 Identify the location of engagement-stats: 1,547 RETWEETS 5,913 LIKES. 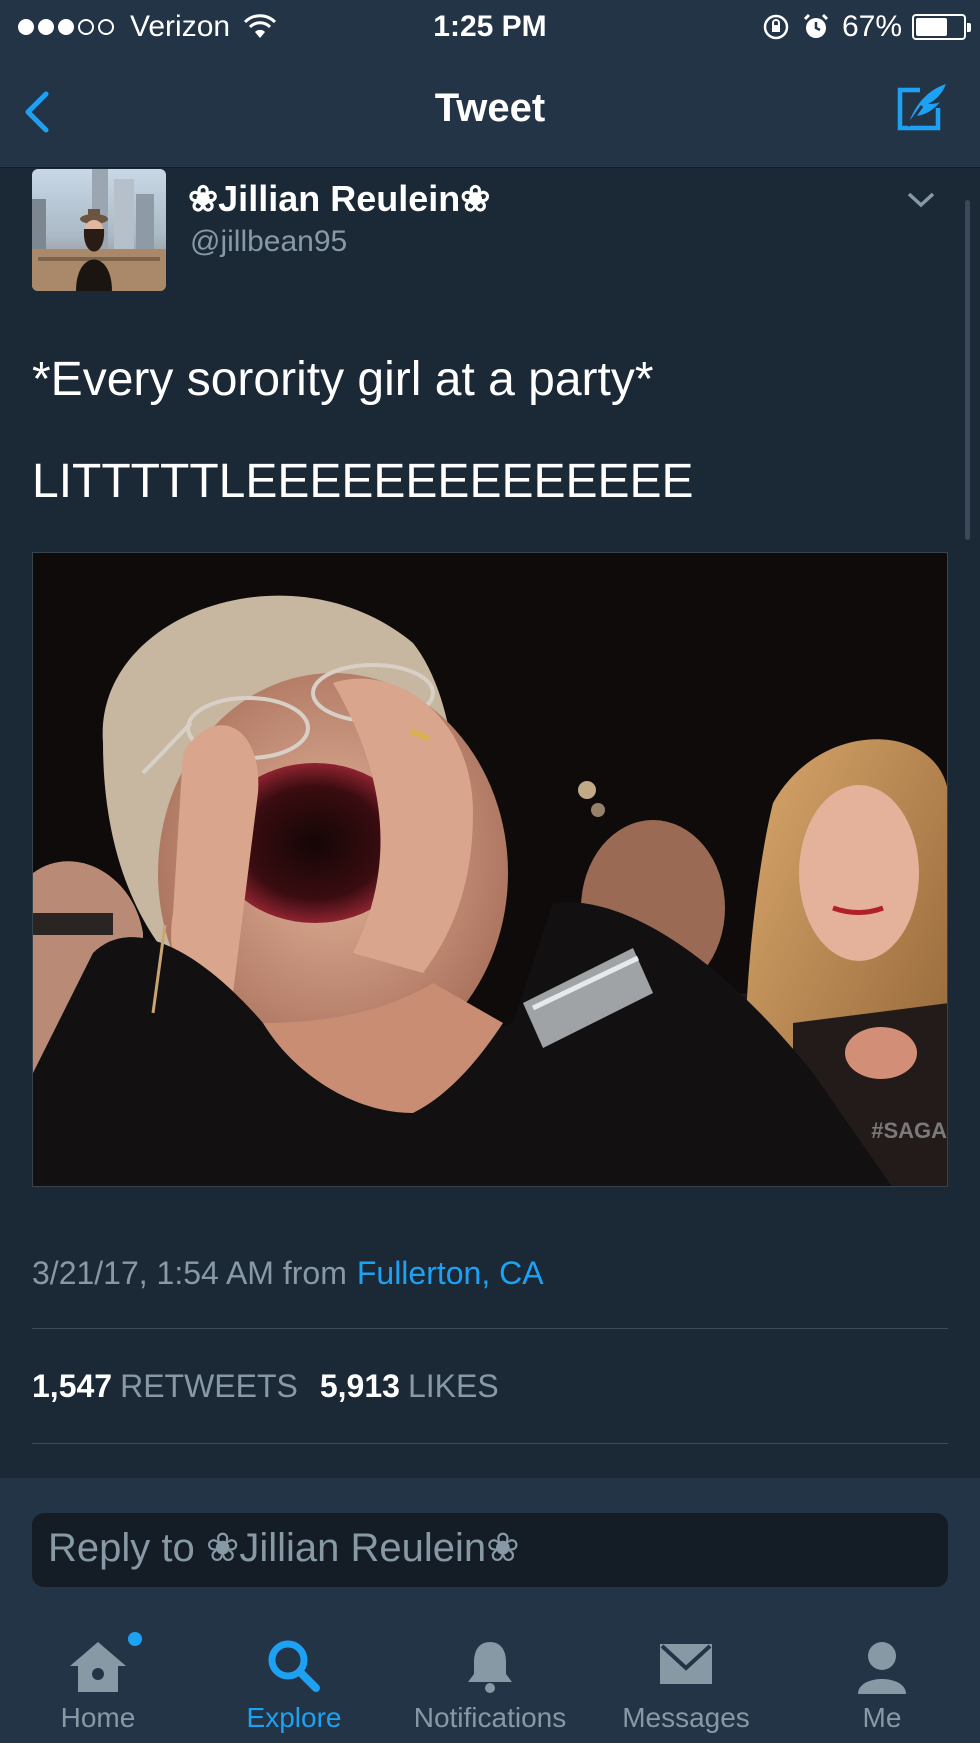
(276, 1386).